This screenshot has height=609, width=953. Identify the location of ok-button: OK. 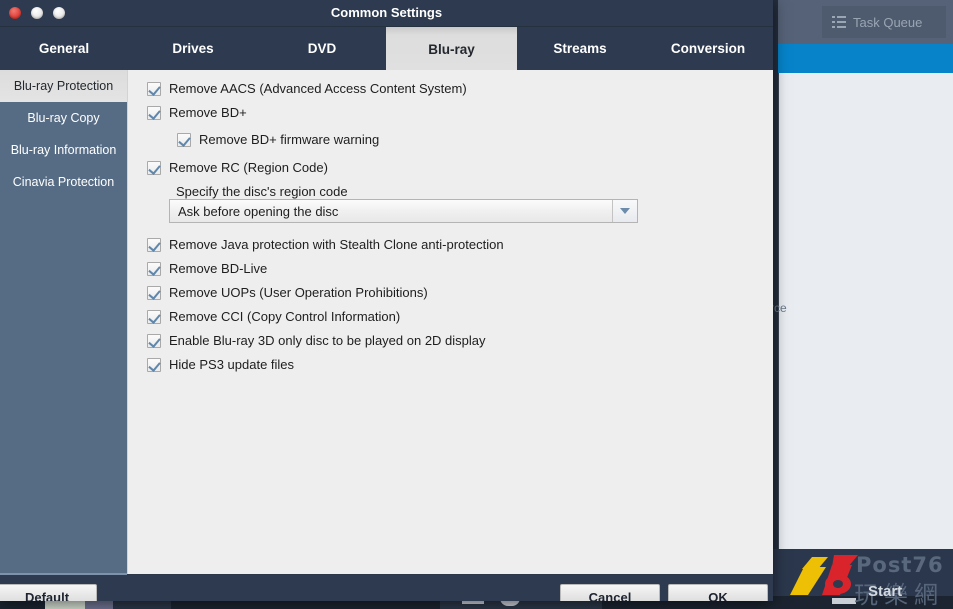
(718, 592).